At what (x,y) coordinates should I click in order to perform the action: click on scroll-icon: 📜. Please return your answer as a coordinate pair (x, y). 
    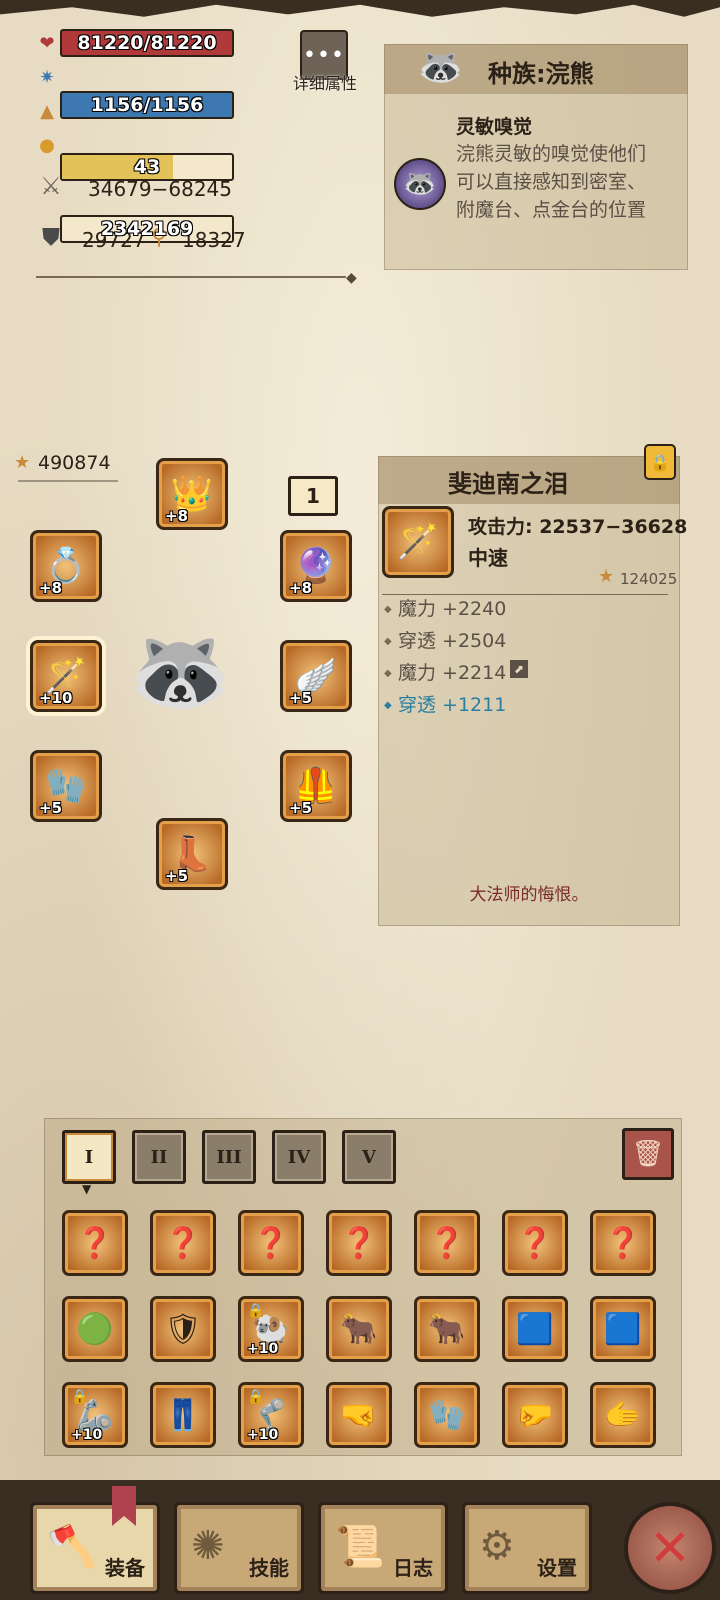
    Looking at the image, I should click on (360, 1547).